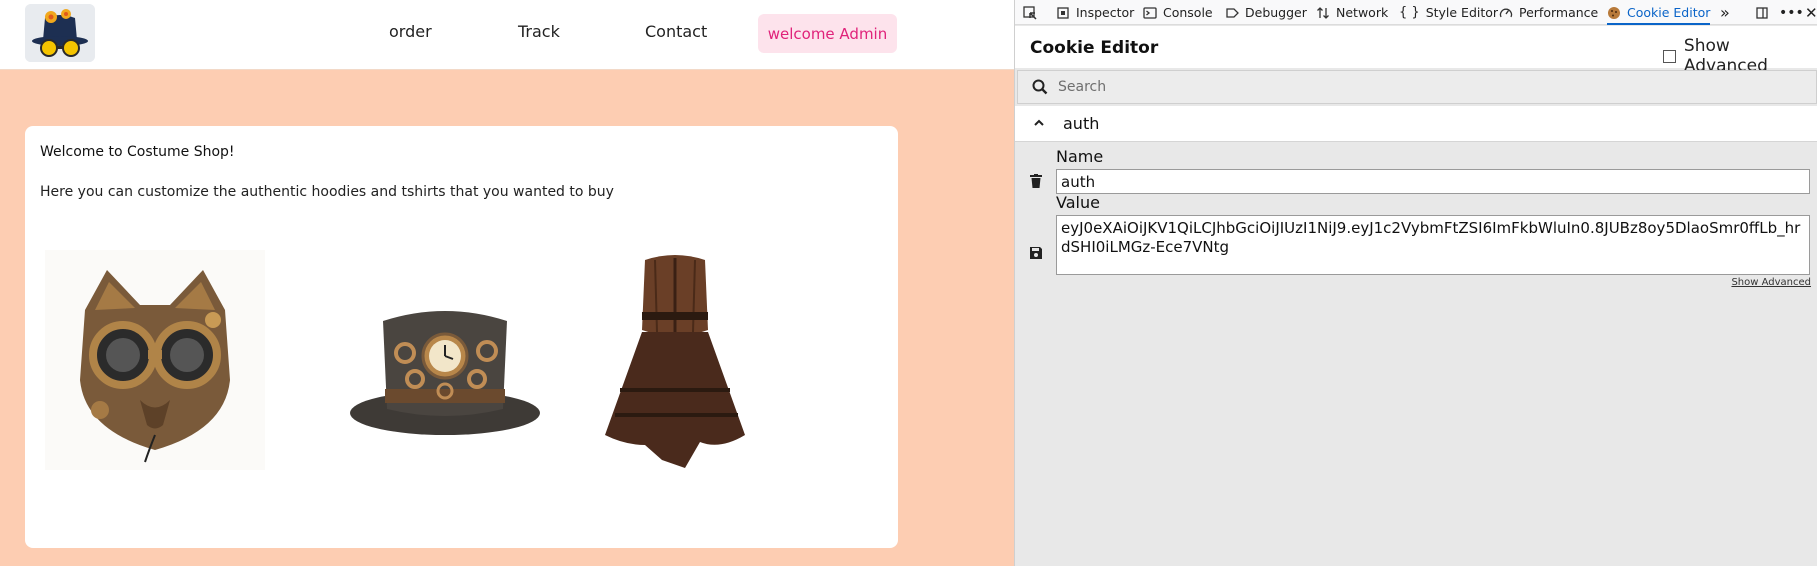 This screenshot has height=566, width=1817. What do you see at coordinates (1416, 124) in the screenshot?
I see `cookie-row-header: auth` at bounding box center [1416, 124].